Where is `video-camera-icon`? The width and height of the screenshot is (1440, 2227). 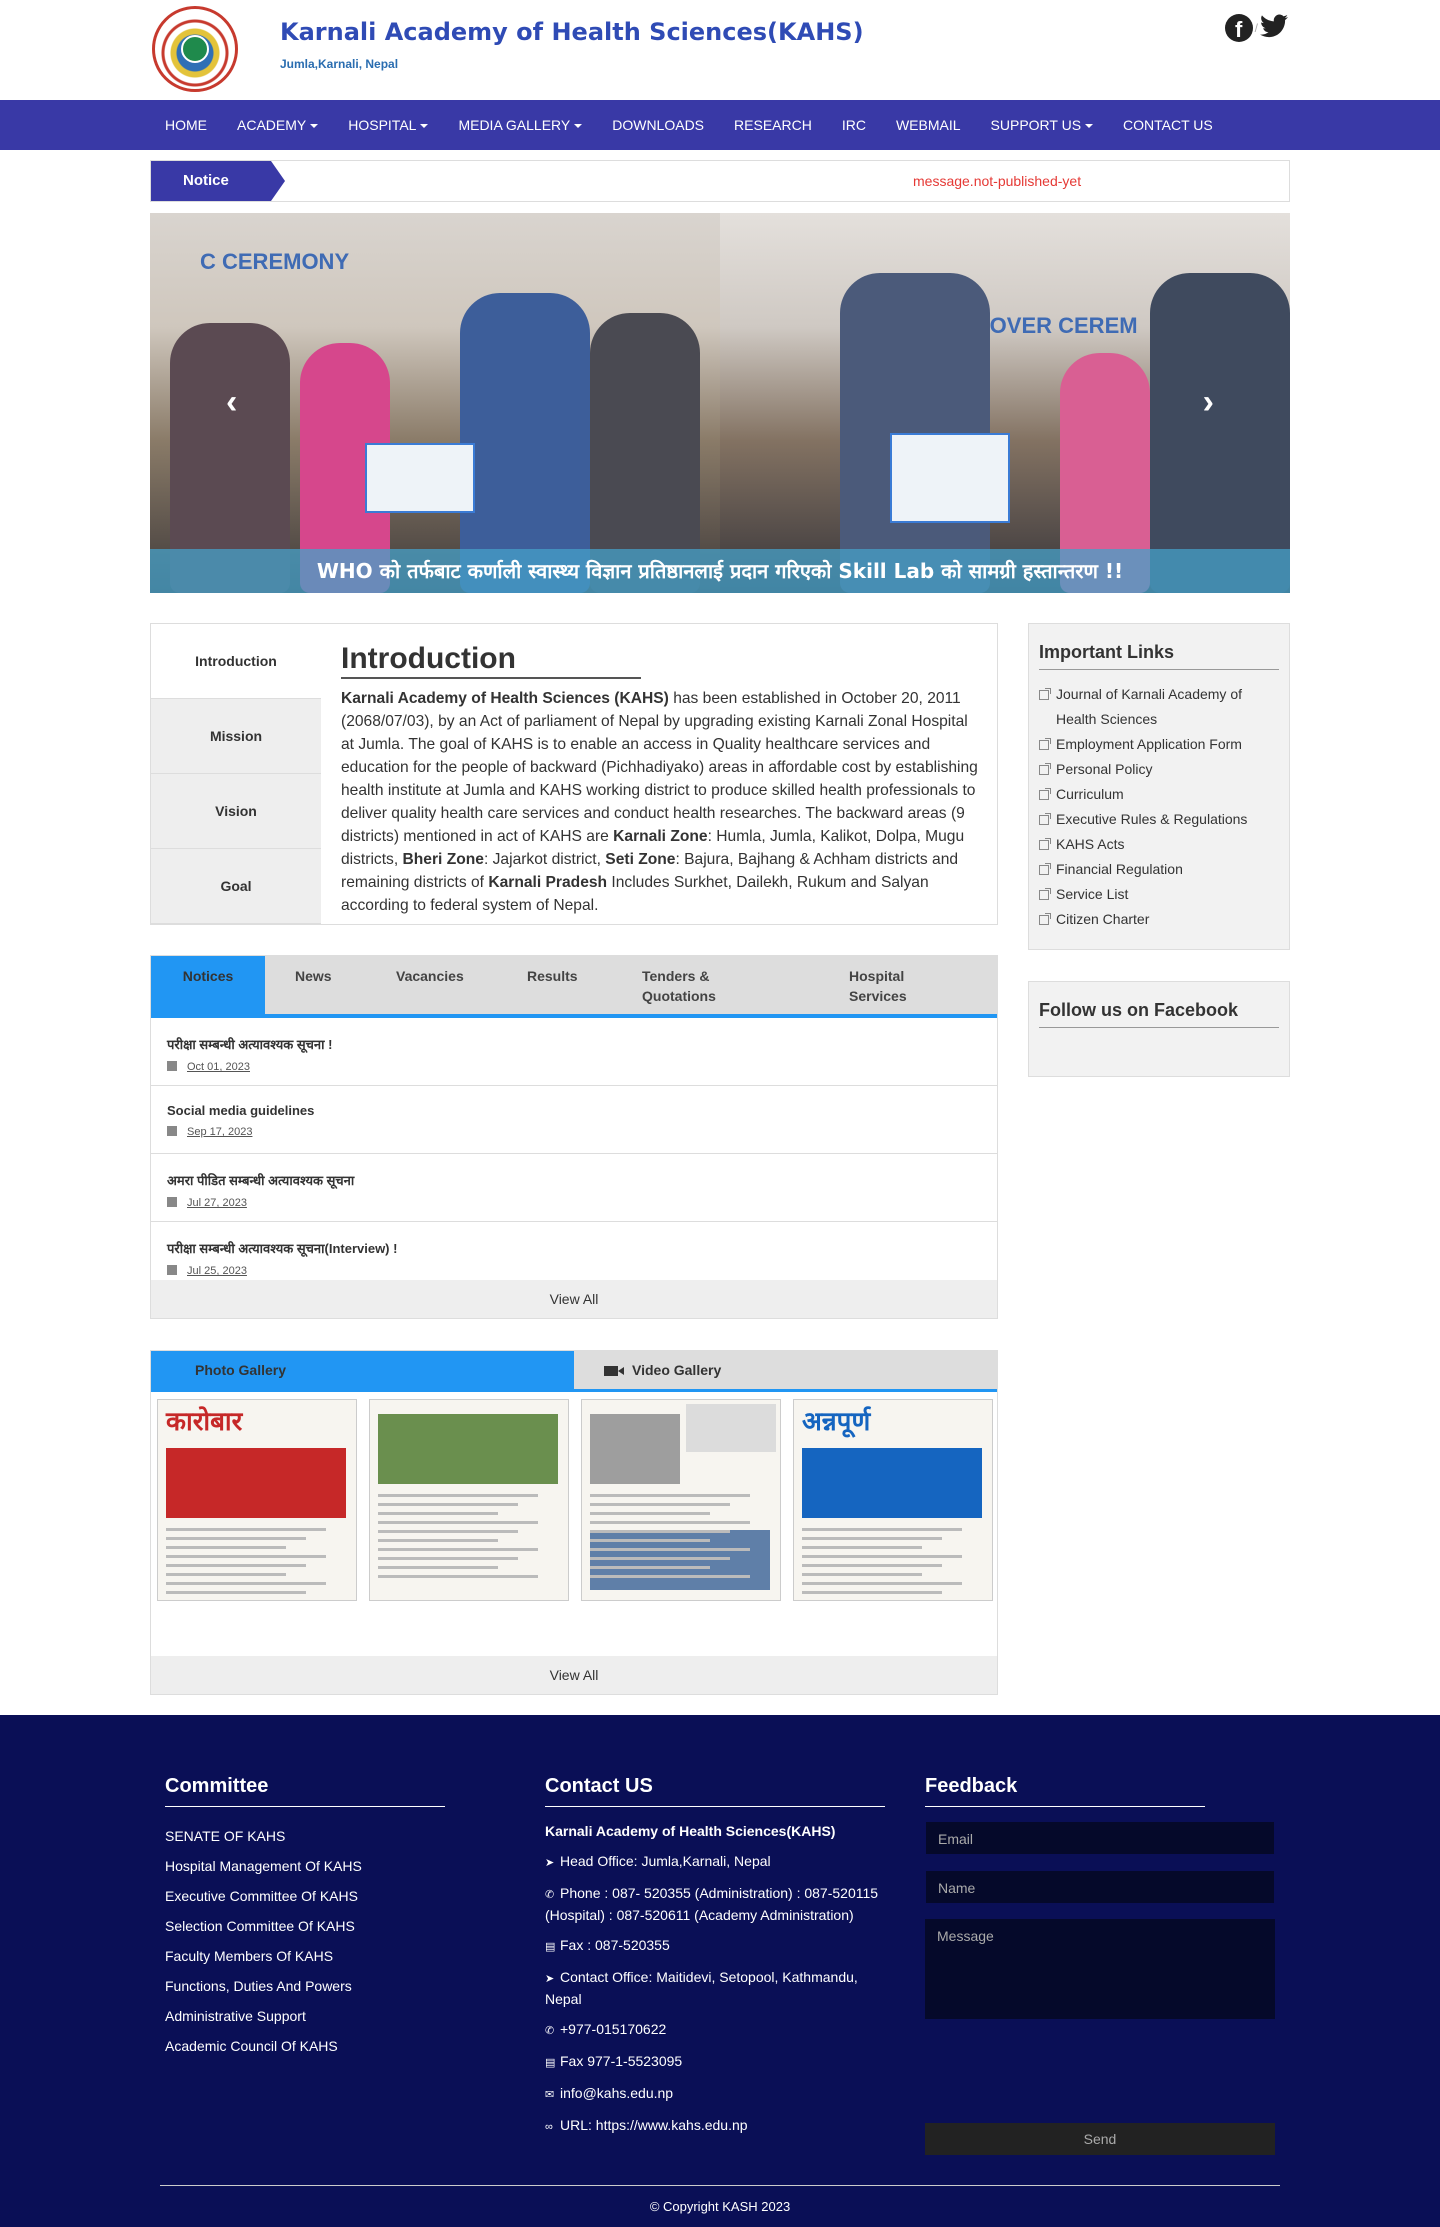
video-camera-icon is located at coordinates (614, 1371).